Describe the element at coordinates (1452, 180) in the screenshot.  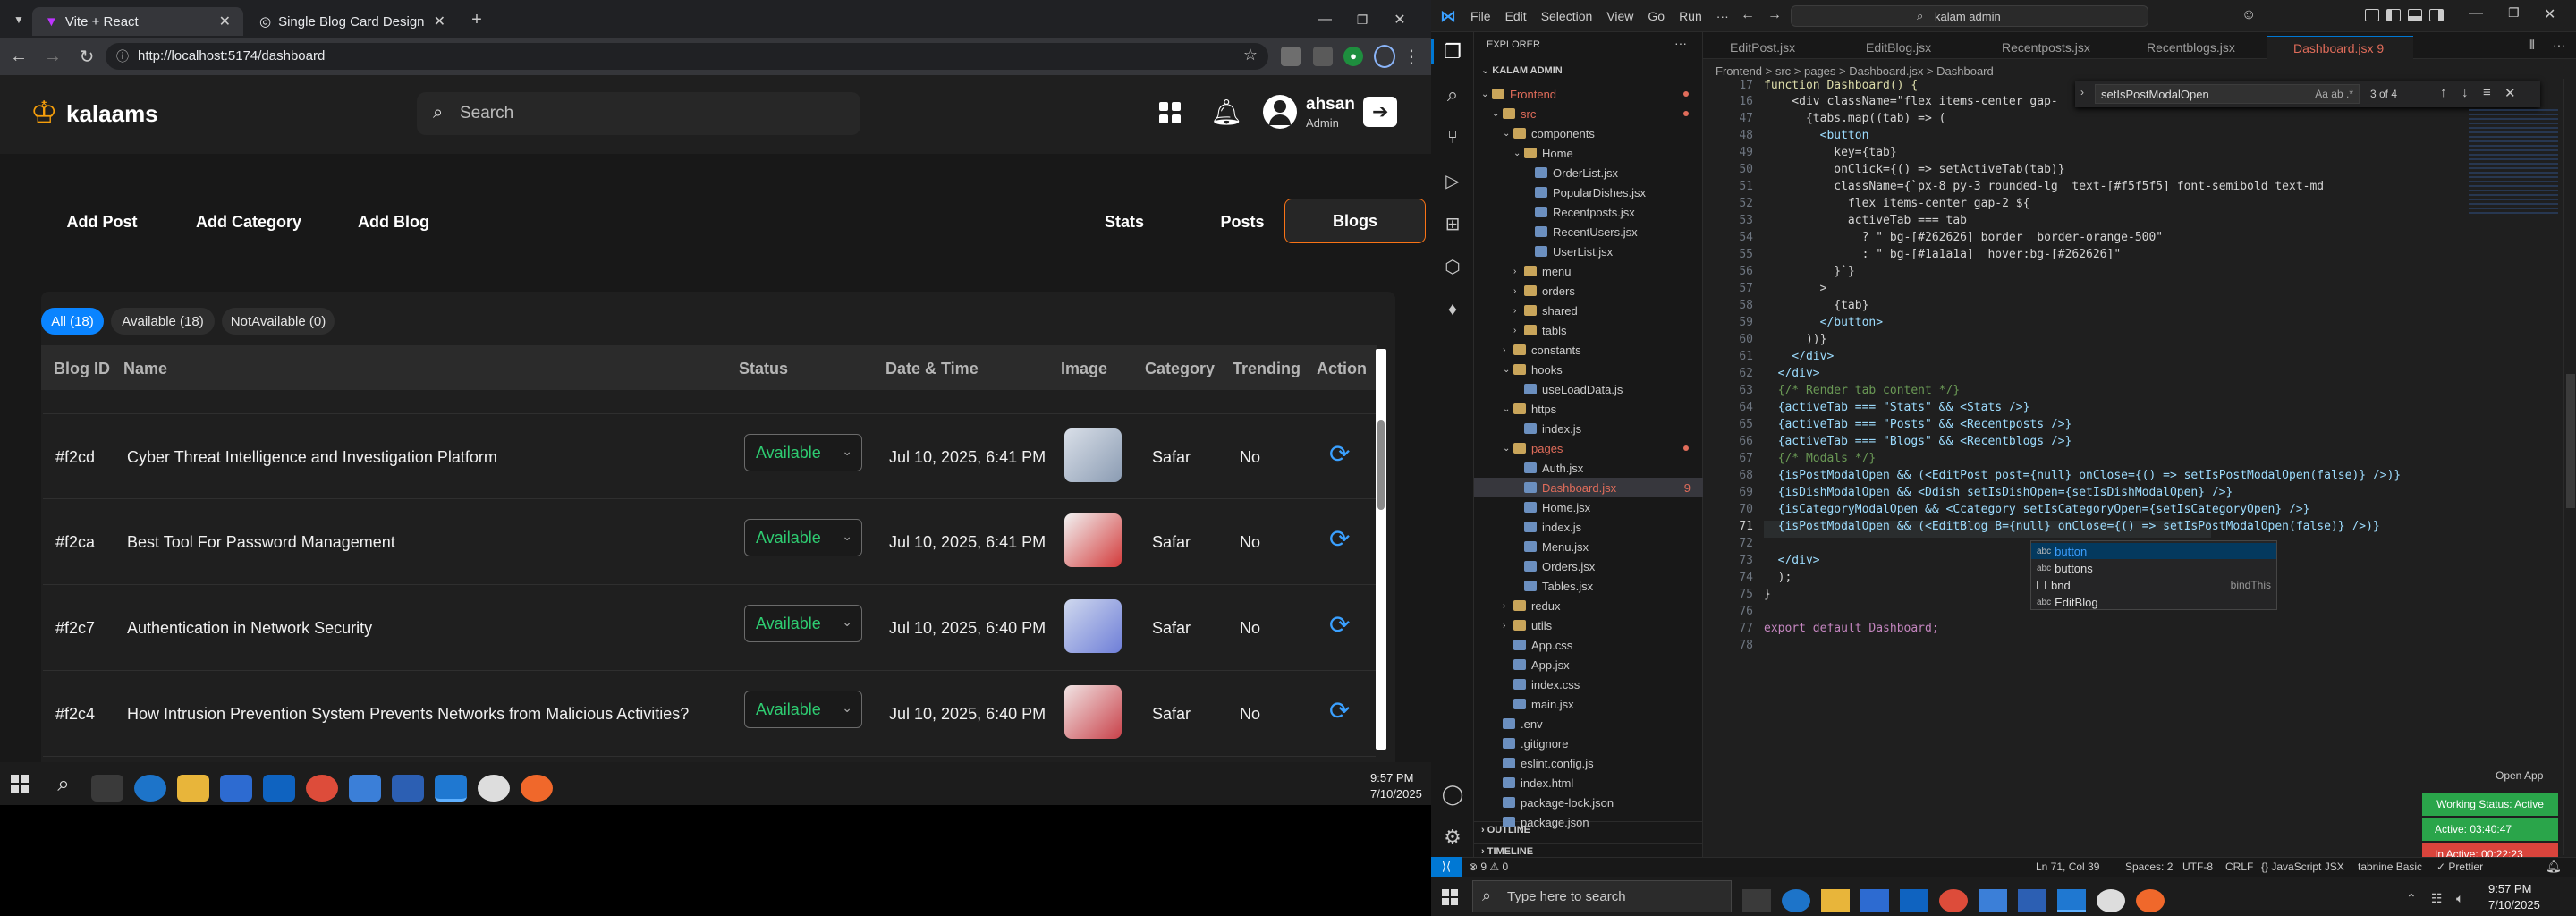
I see `run-debug-icon: ▷` at that location.